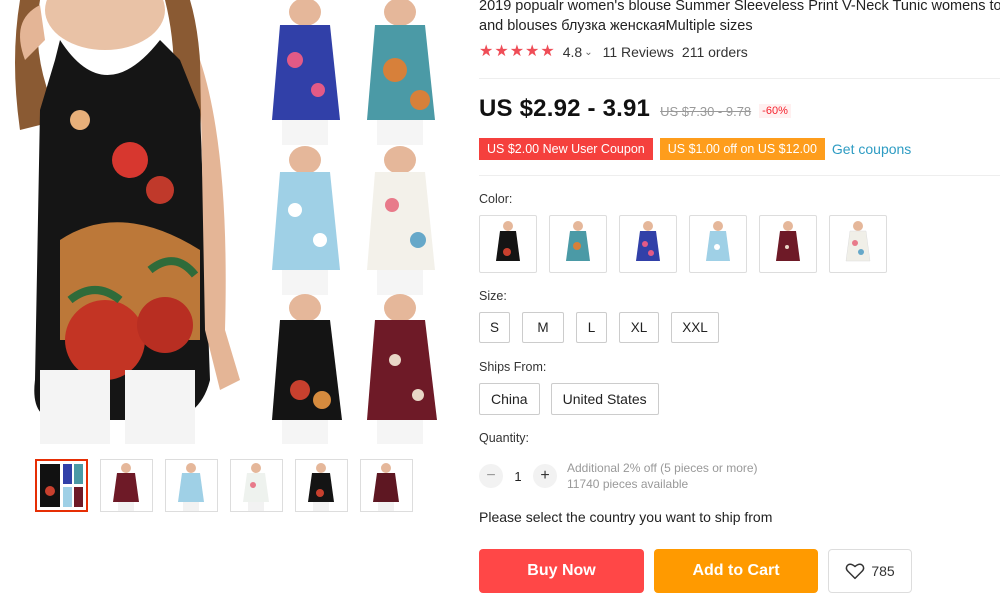 The image size is (1000, 593). I want to click on new-user-coupon: US $2.00 New User Coupon, so click(566, 149).